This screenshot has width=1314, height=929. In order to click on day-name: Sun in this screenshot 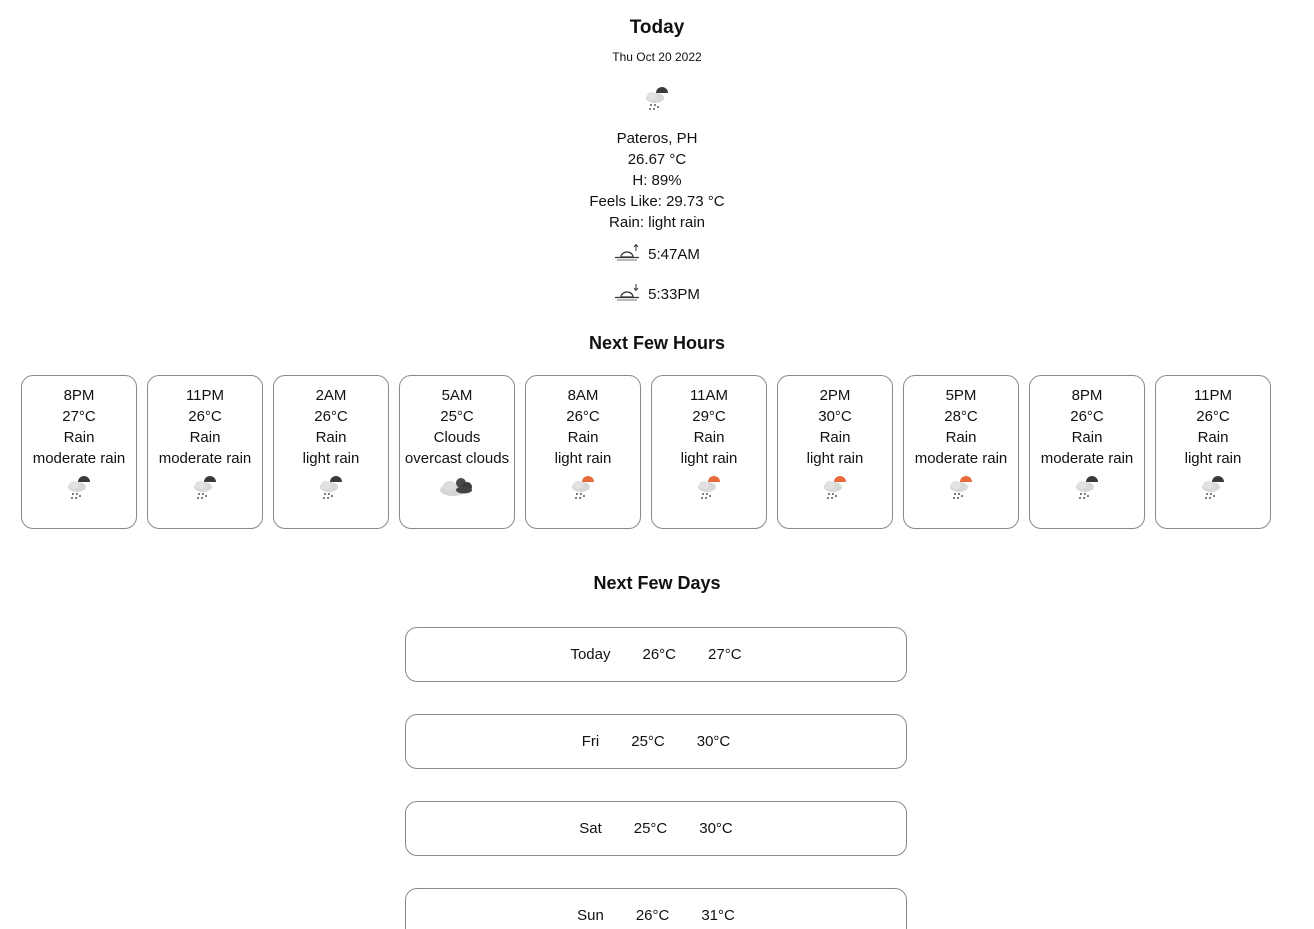, I will do `click(590, 915)`.